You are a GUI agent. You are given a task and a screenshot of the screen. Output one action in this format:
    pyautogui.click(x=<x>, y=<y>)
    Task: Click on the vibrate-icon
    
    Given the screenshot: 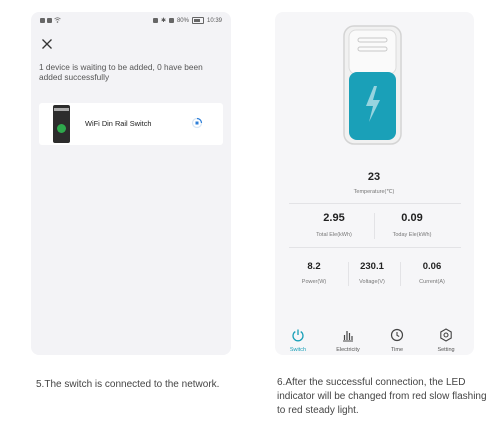 What is the action you would take?
    pyautogui.click(x=171, y=20)
    